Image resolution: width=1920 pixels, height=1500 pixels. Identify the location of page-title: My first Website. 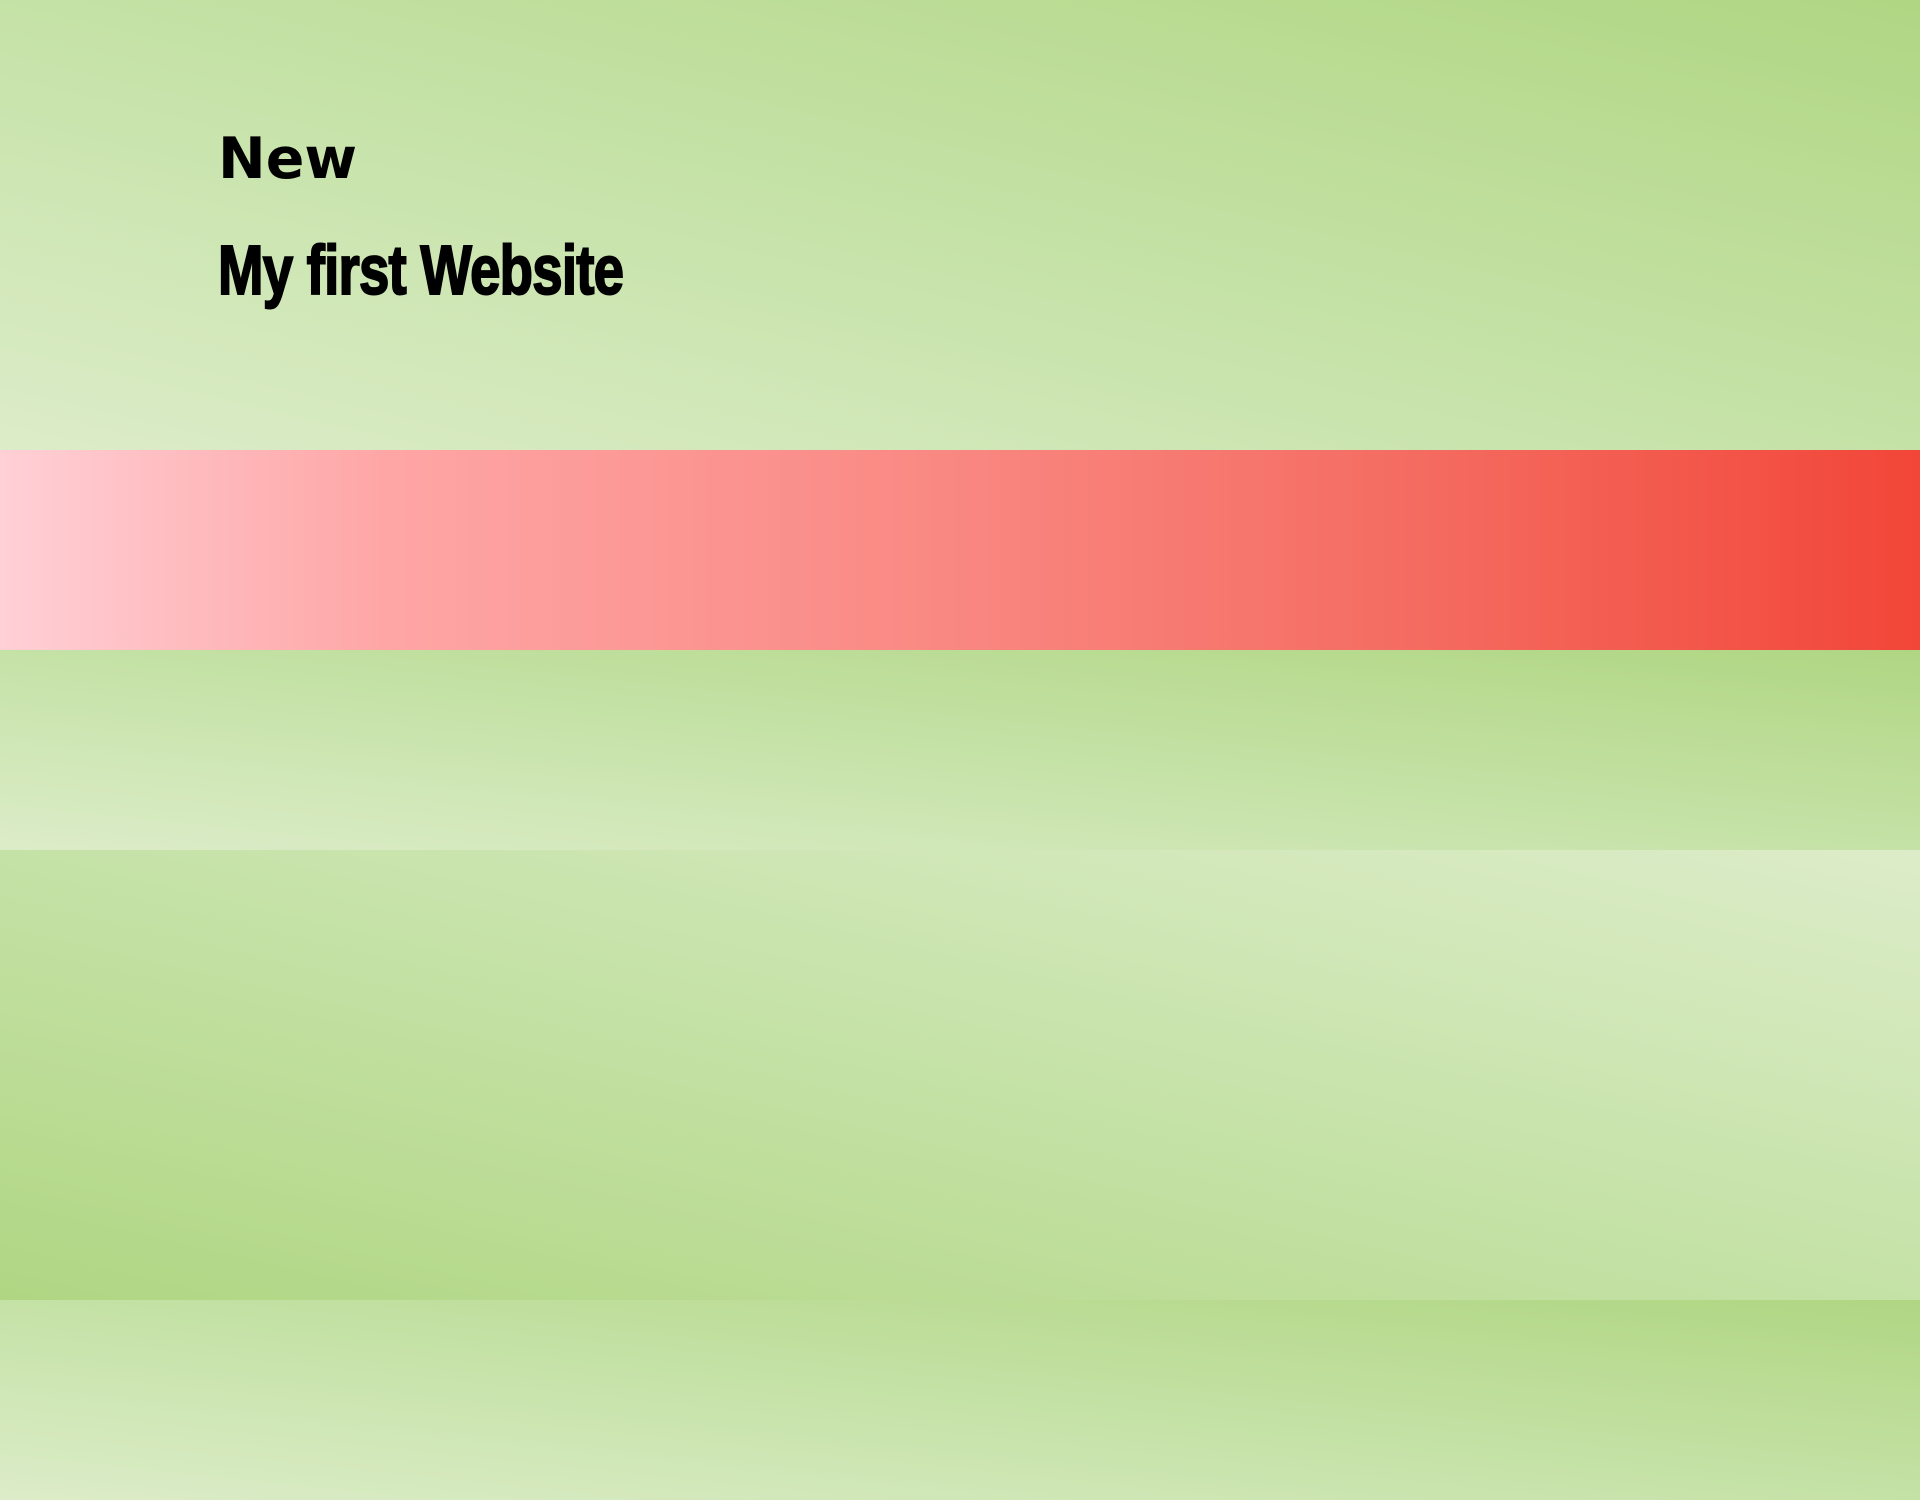
(421, 270).